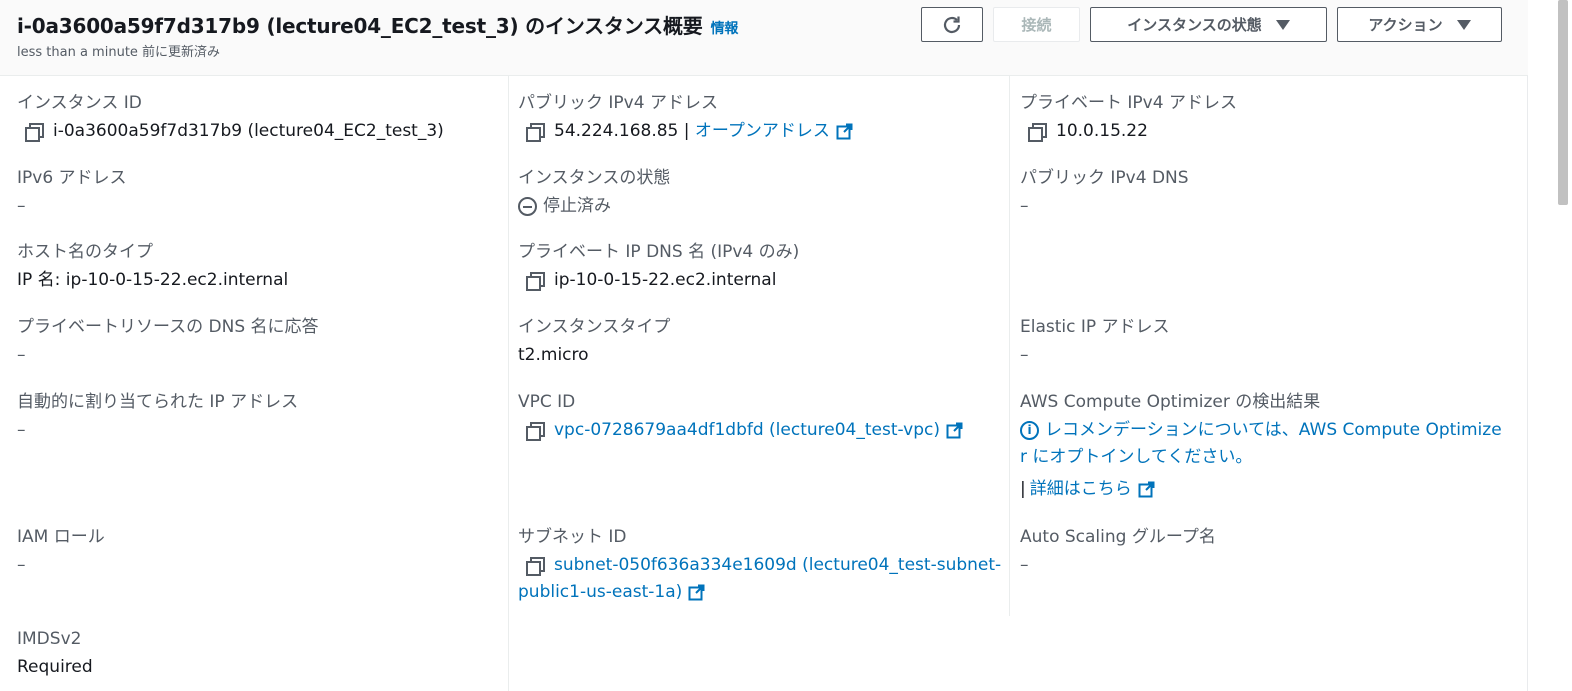  I want to click on asg-field: Auto Scaling グループ名 –, so click(1118, 551).